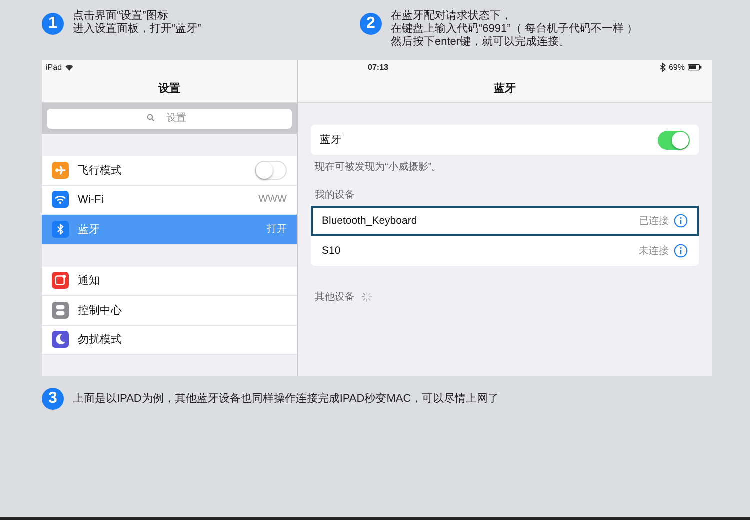 This screenshot has width=750, height=520. What do you see at coordinates (452, 16) in the screenshot?
I see `instruction-text: 在蓝牙配对请求状态下，` at bounding box center [452, 16].